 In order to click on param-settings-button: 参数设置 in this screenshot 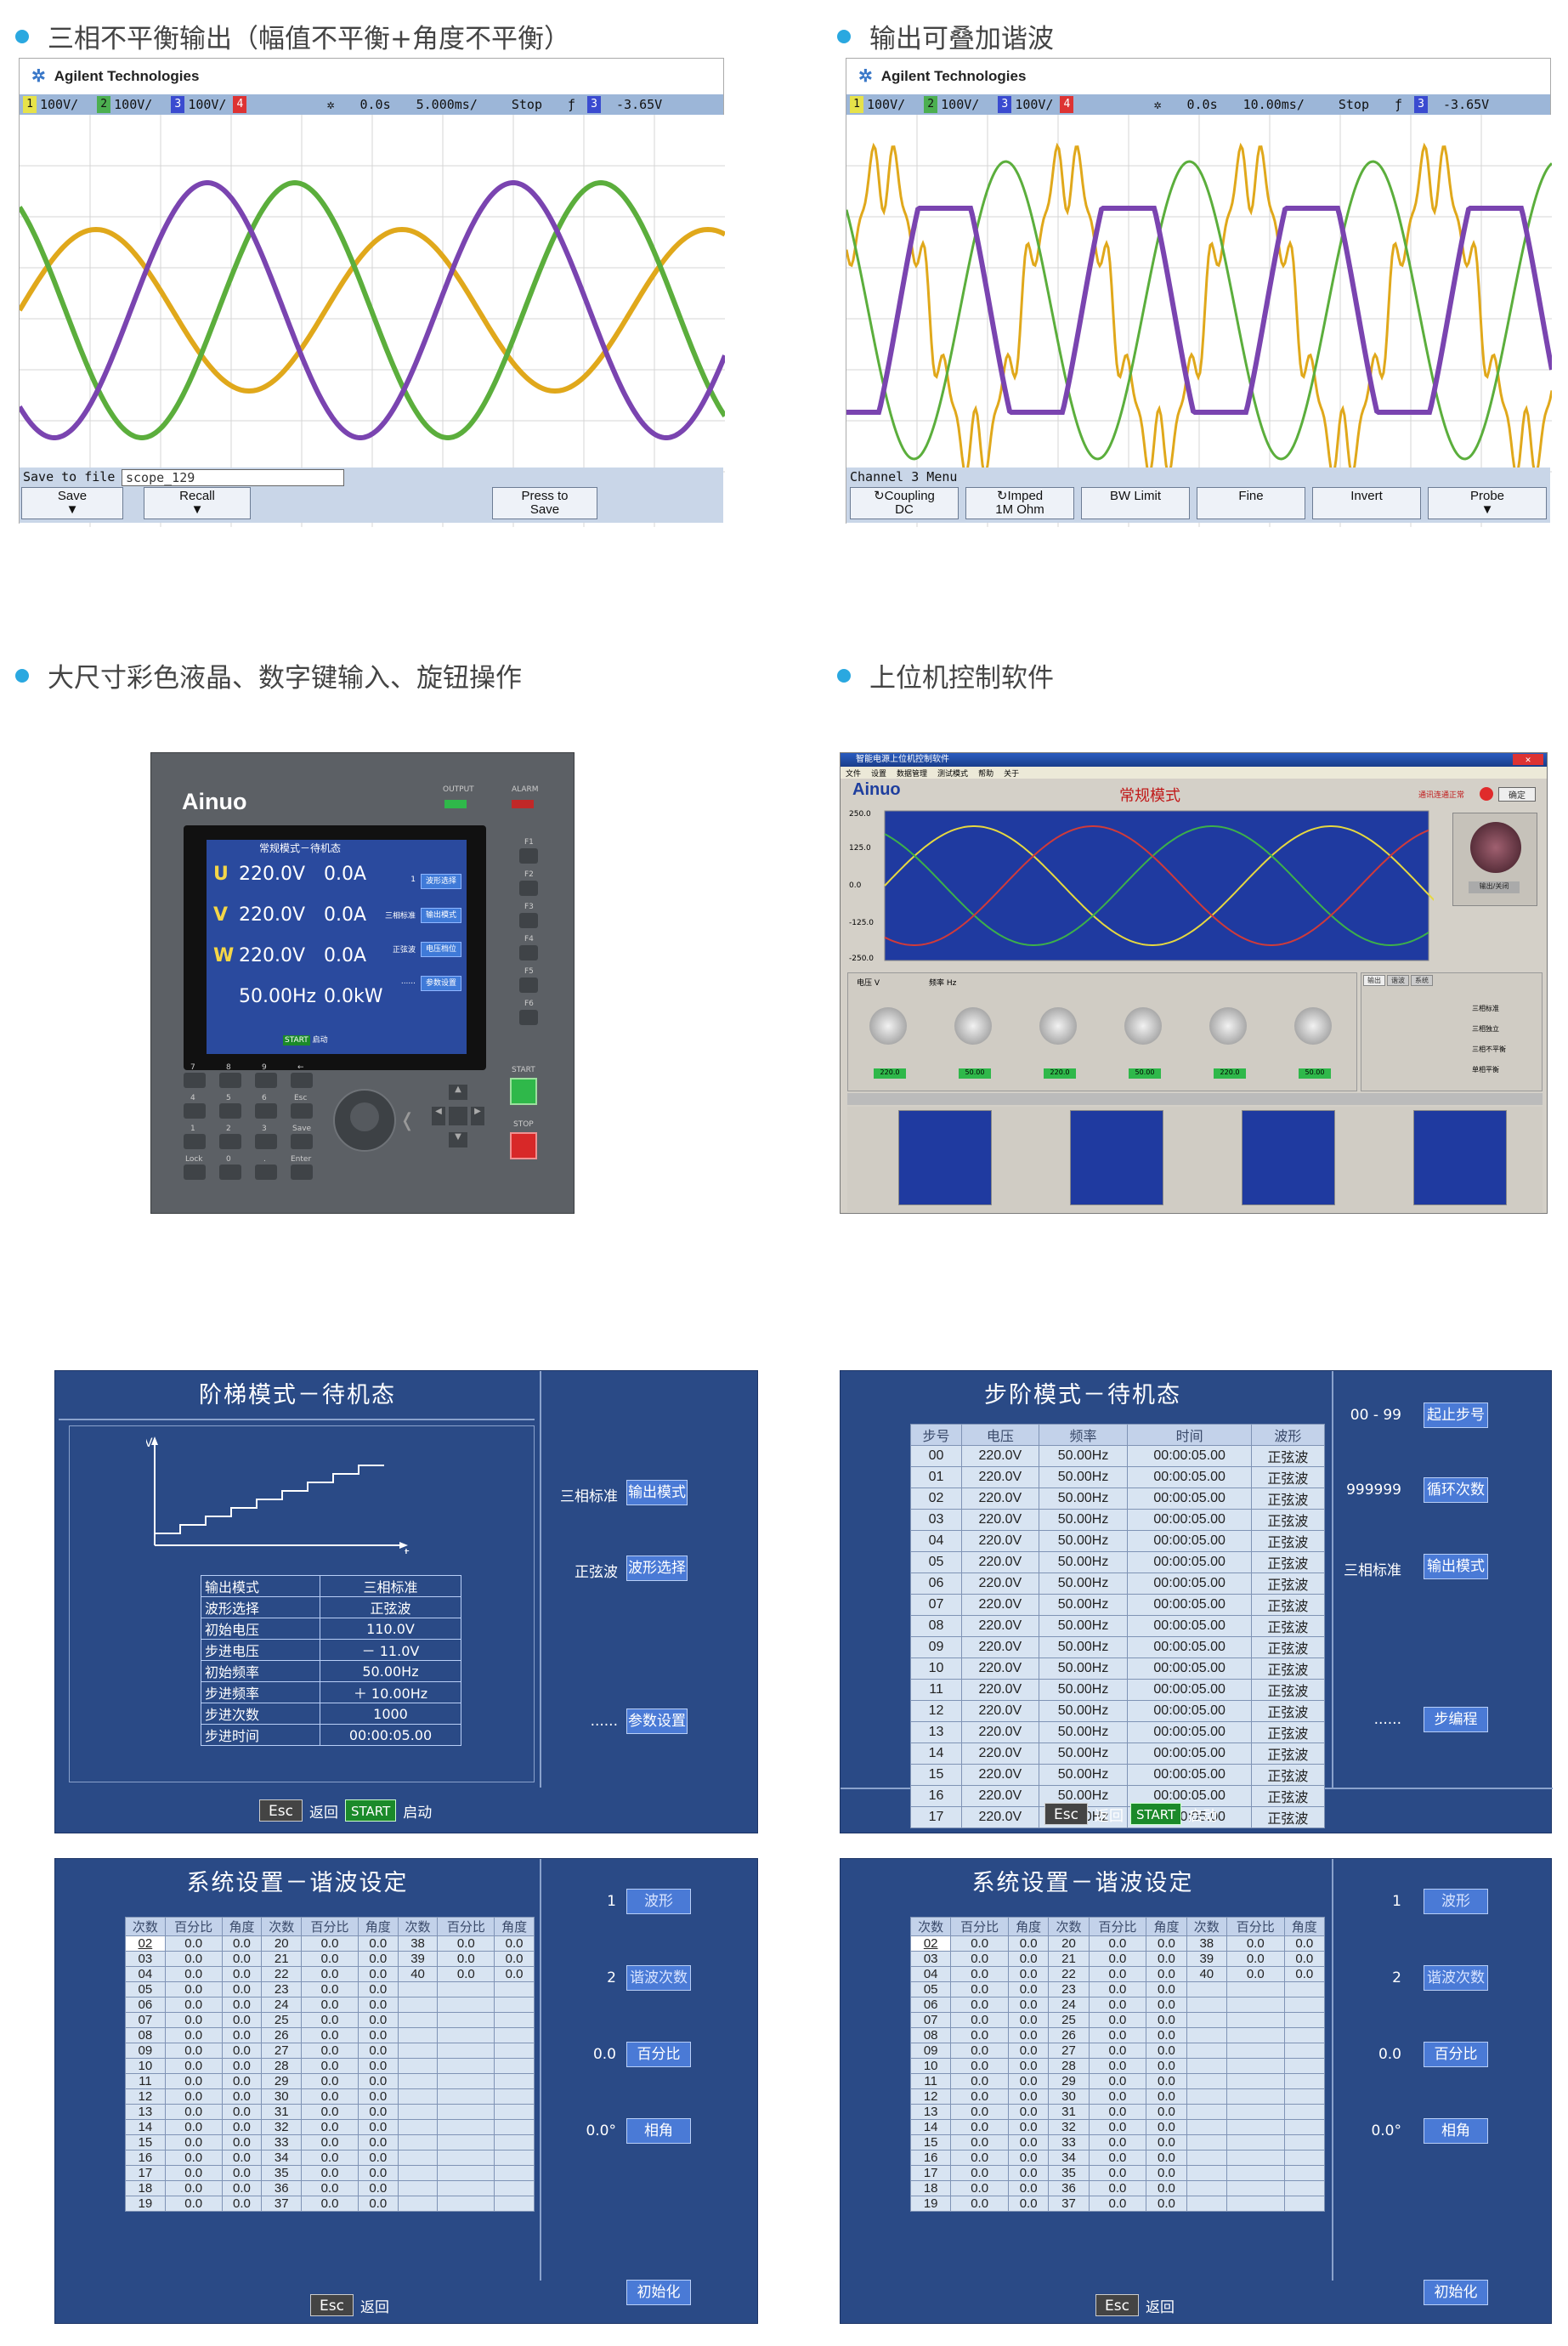, I will do `click(657, 1721)`.